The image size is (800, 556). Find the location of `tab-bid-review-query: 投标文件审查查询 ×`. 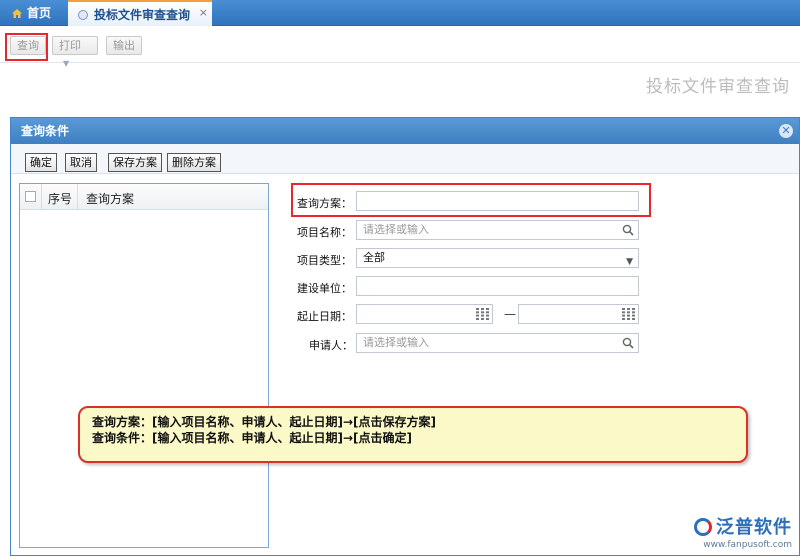

tab-bid-review-query: 投标文件审查查询 × is located at coordinates (140, 13).